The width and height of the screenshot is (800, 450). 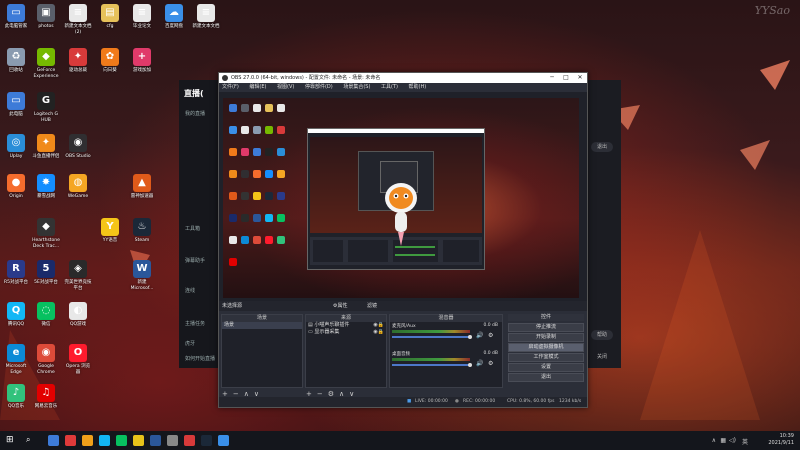 I want to click on desktop-icon: ◈ 完美世界竞技 平台, so click(x=78, y=280).